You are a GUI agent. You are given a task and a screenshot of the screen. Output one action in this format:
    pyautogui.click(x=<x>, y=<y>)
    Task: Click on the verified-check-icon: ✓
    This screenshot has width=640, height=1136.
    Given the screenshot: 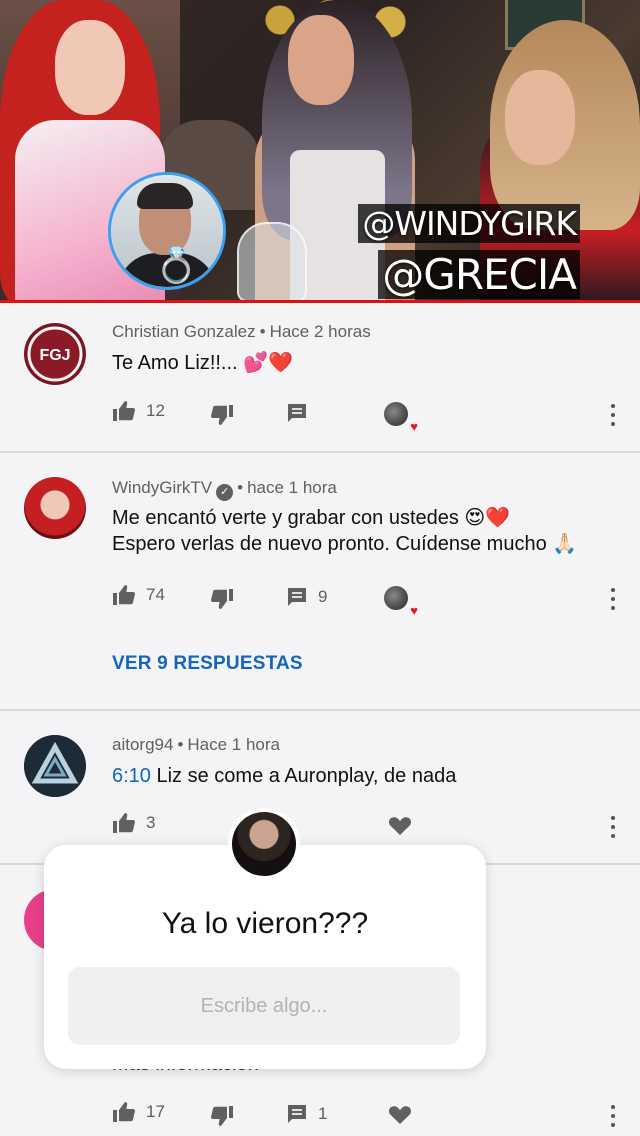 What is the action you would take?
    pyautogui.click(x=225, y=492)
    